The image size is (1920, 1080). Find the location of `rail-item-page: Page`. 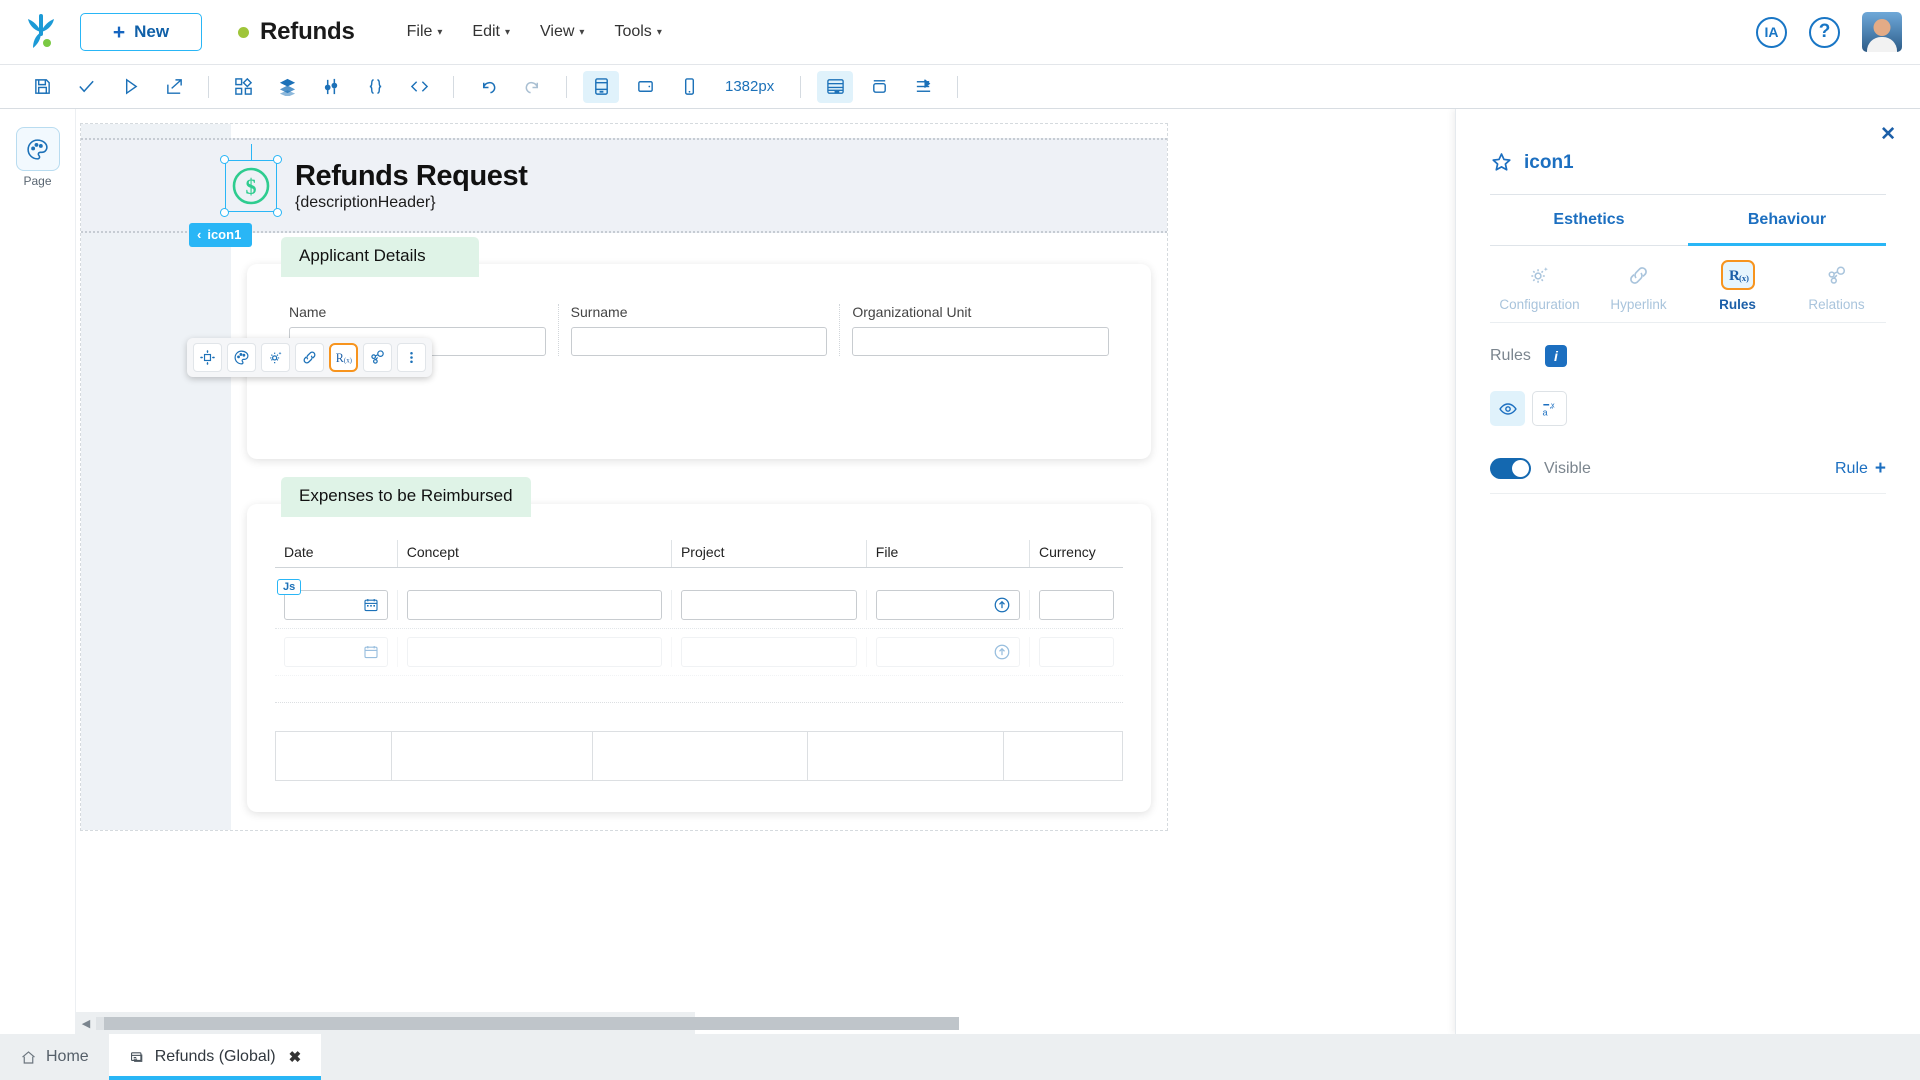

rail-item-page: Page is located at coordinates (37, 157).